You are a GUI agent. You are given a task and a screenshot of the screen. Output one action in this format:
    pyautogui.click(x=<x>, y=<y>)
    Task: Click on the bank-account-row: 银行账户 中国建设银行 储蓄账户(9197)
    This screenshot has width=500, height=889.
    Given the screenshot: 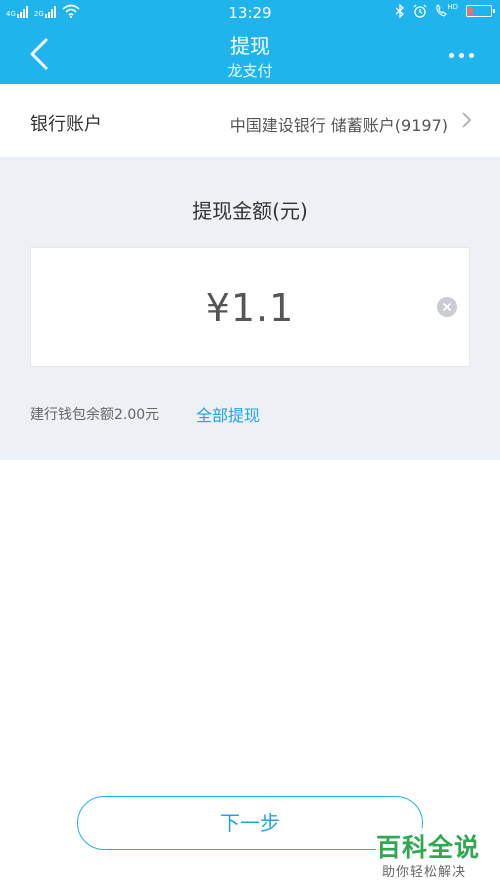 What is the action you would take?
    pyautogui.click(x=250, y=121)
    